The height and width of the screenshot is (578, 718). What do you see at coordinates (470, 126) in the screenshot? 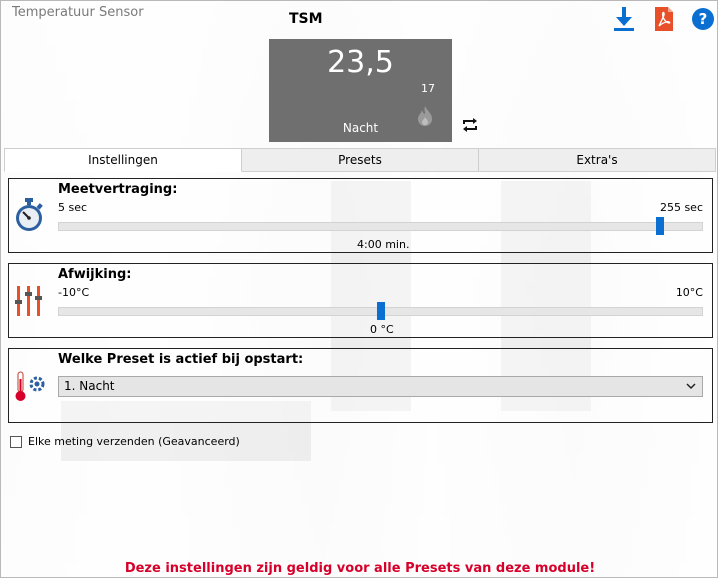
I see `refresh-icon` at bounding box center [470, 126].